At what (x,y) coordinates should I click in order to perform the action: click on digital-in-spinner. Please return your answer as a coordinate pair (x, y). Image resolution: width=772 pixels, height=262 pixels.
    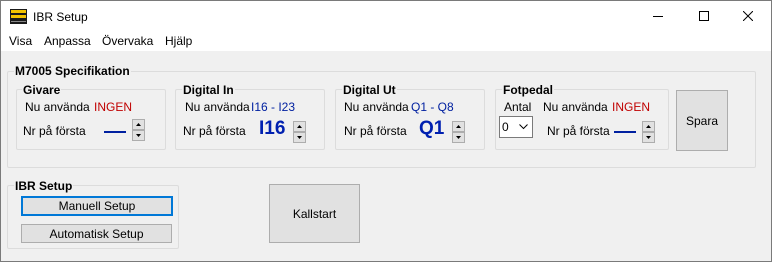
    Looking at the image, I should click on (299, 132).